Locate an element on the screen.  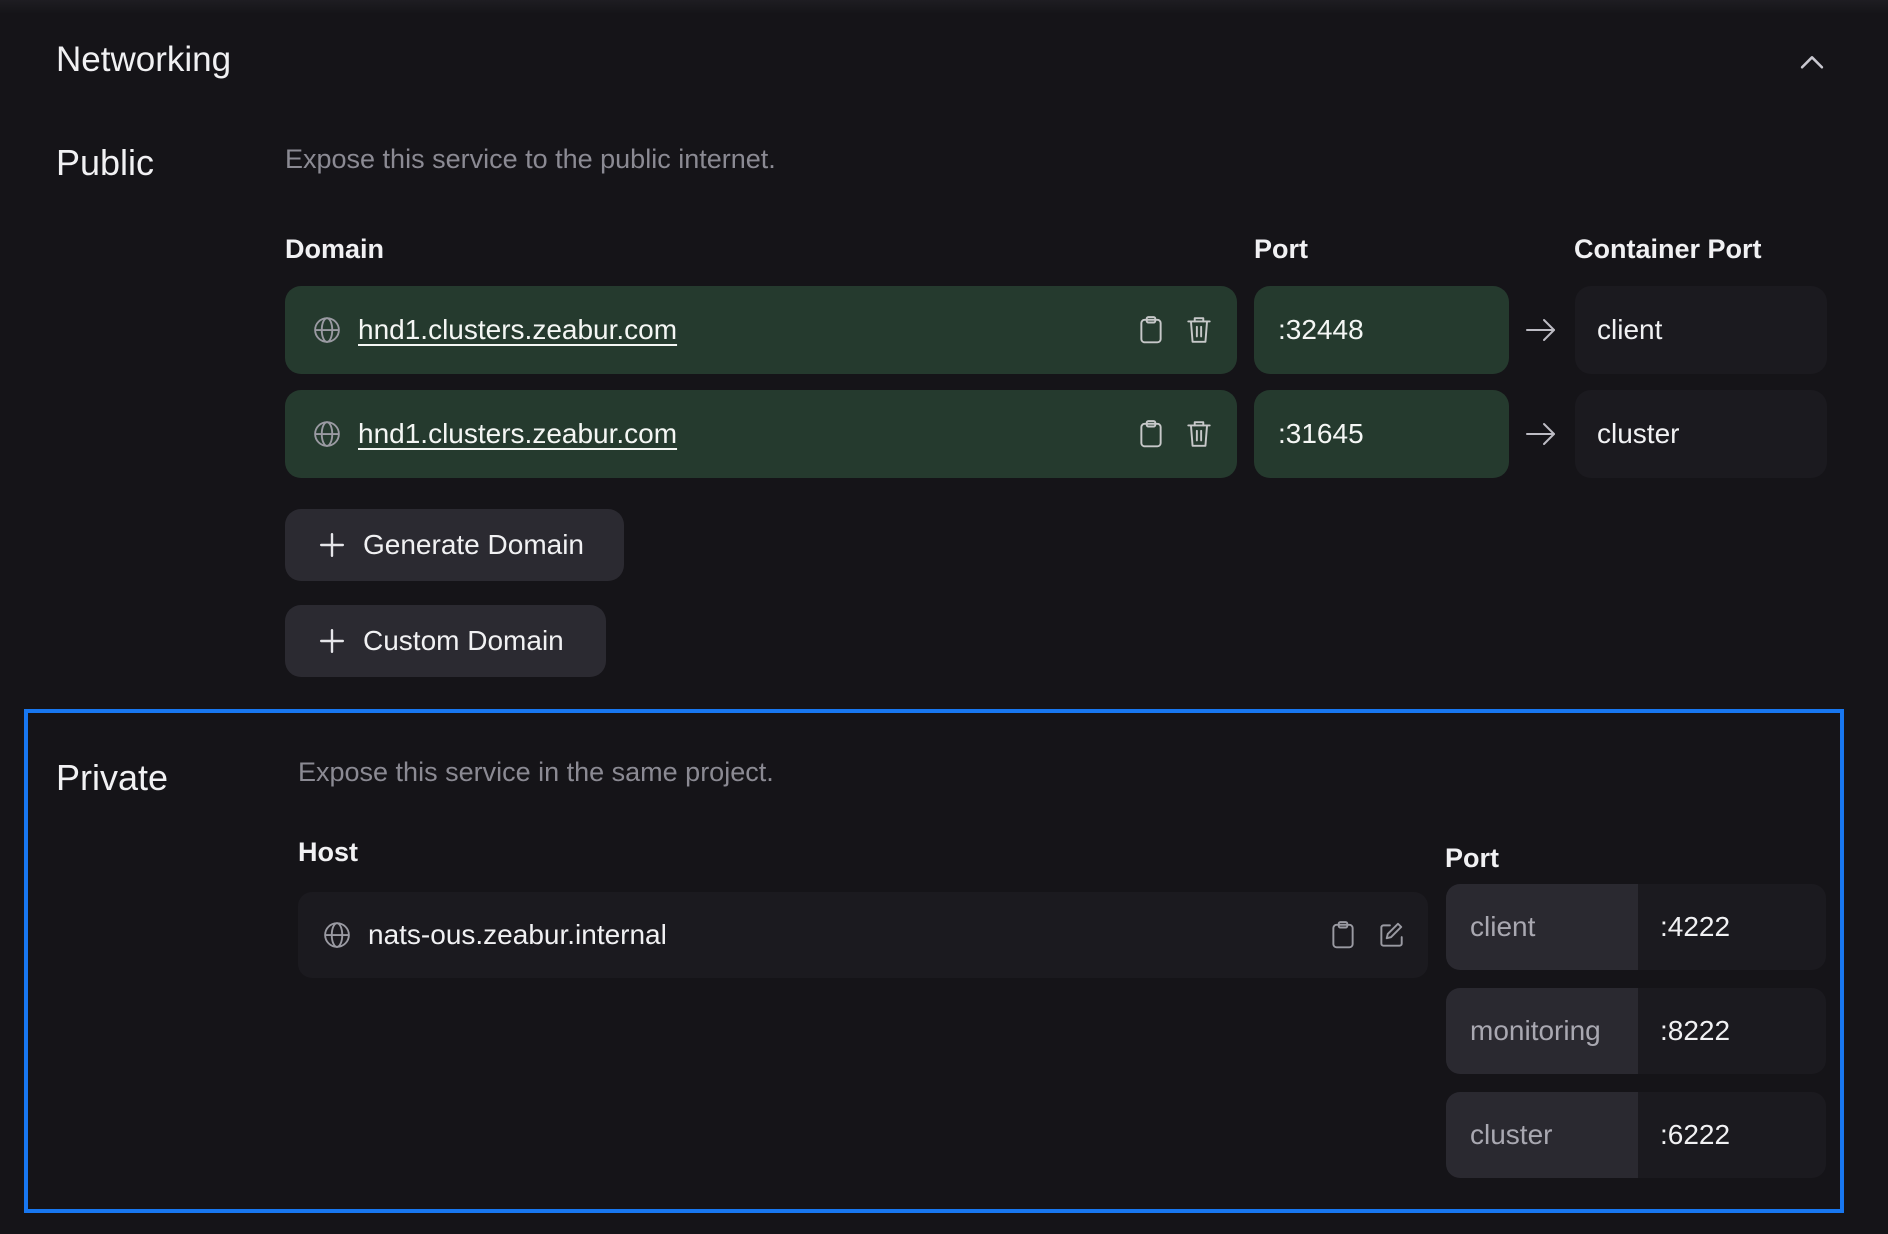
container-port-value: cluster is located at coordinates (1638, 433).